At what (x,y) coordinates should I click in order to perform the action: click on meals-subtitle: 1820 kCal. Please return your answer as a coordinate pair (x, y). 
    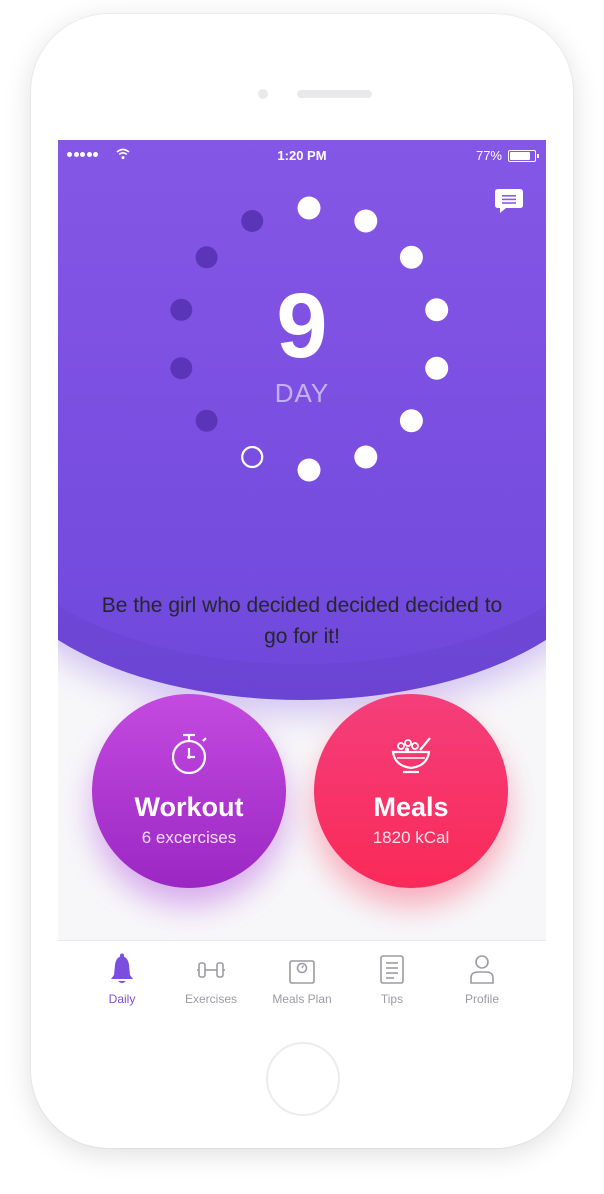
    Looking at the image, I should click on (411, 837).